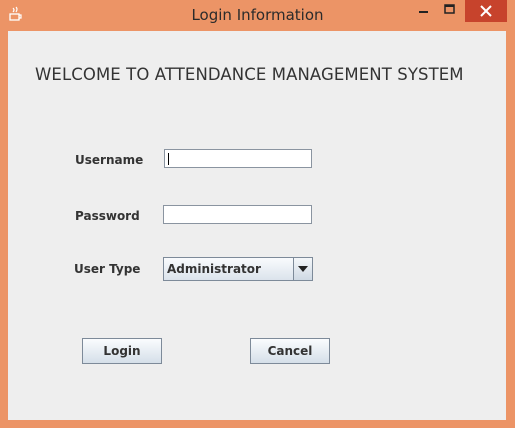 This screenshot has height=428, width=515. What do you see at coordinates (168, 159) in the screenshot?
I see `text-caret` at bounding box center [168, 159].